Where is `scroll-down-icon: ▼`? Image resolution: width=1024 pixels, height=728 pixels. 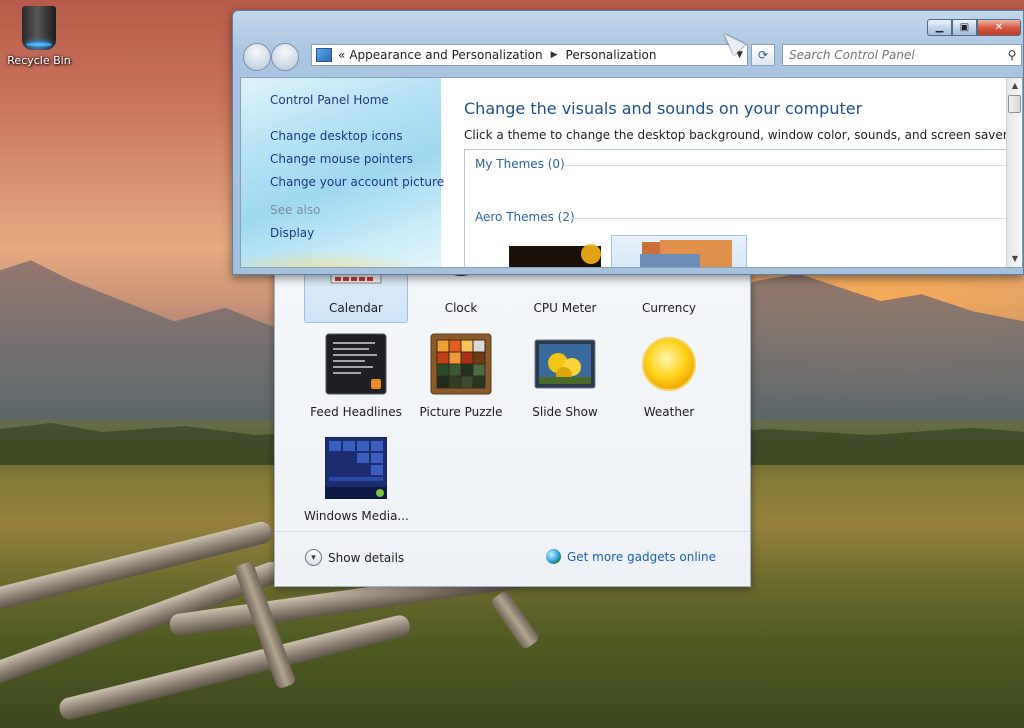
scroll-down-icon: ▼ is located at coordinates (1015, 259).